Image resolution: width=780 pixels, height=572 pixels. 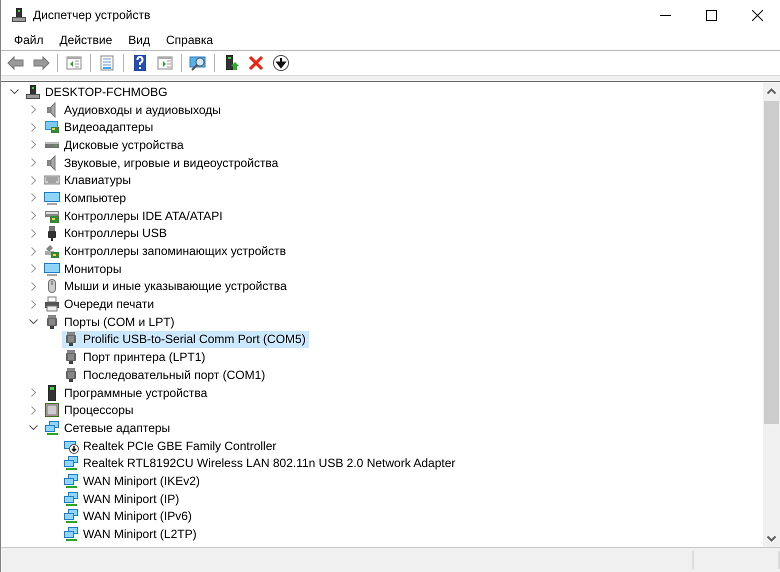 I want to click on tree-item: Последовательный порт (COM1), so click(x=165, y=375).